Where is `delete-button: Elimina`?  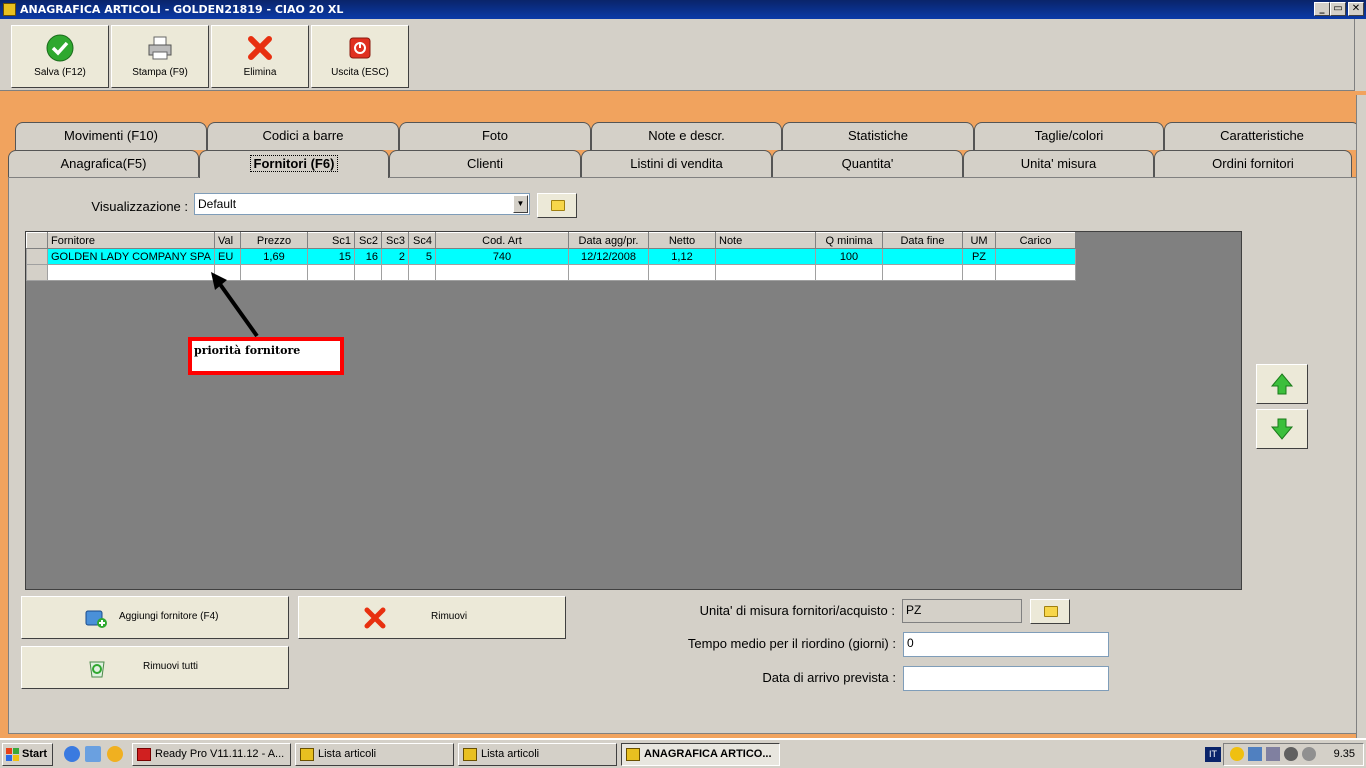
delete-button: Elimina is located at coordinates (260, 56).